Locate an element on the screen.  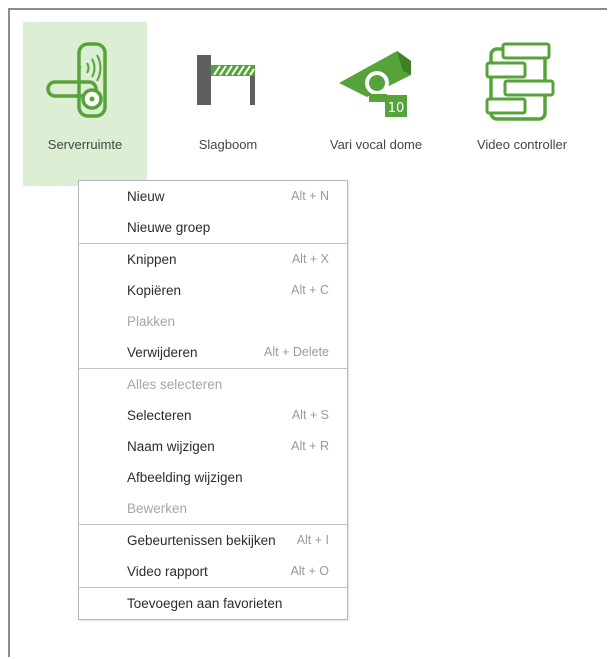
menu-item-toevoegen-aan-favorieten: Toevoegen aan favorieten is located at coordinates (213, 603).